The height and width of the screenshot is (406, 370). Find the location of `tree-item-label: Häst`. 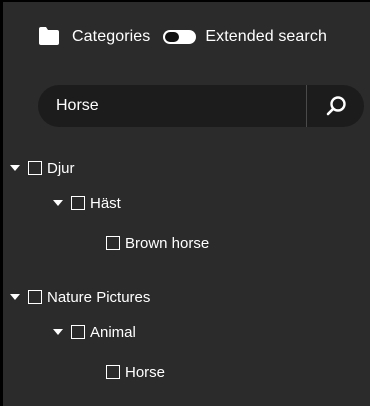

tree-item-label: Häst is located at coordinates (105, 203).